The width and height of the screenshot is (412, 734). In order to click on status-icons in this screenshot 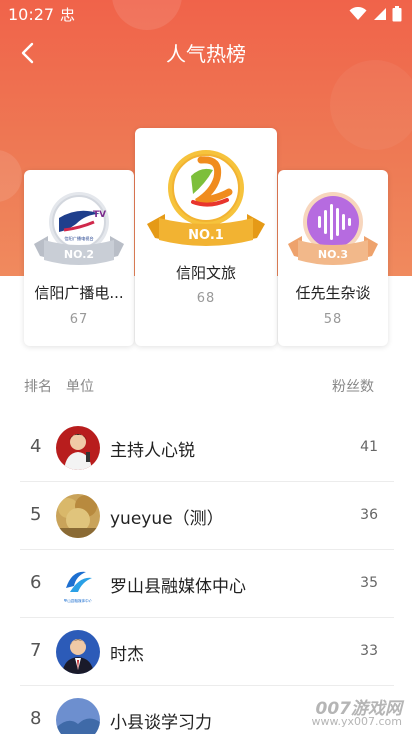, I will do `click(375, 14)`.